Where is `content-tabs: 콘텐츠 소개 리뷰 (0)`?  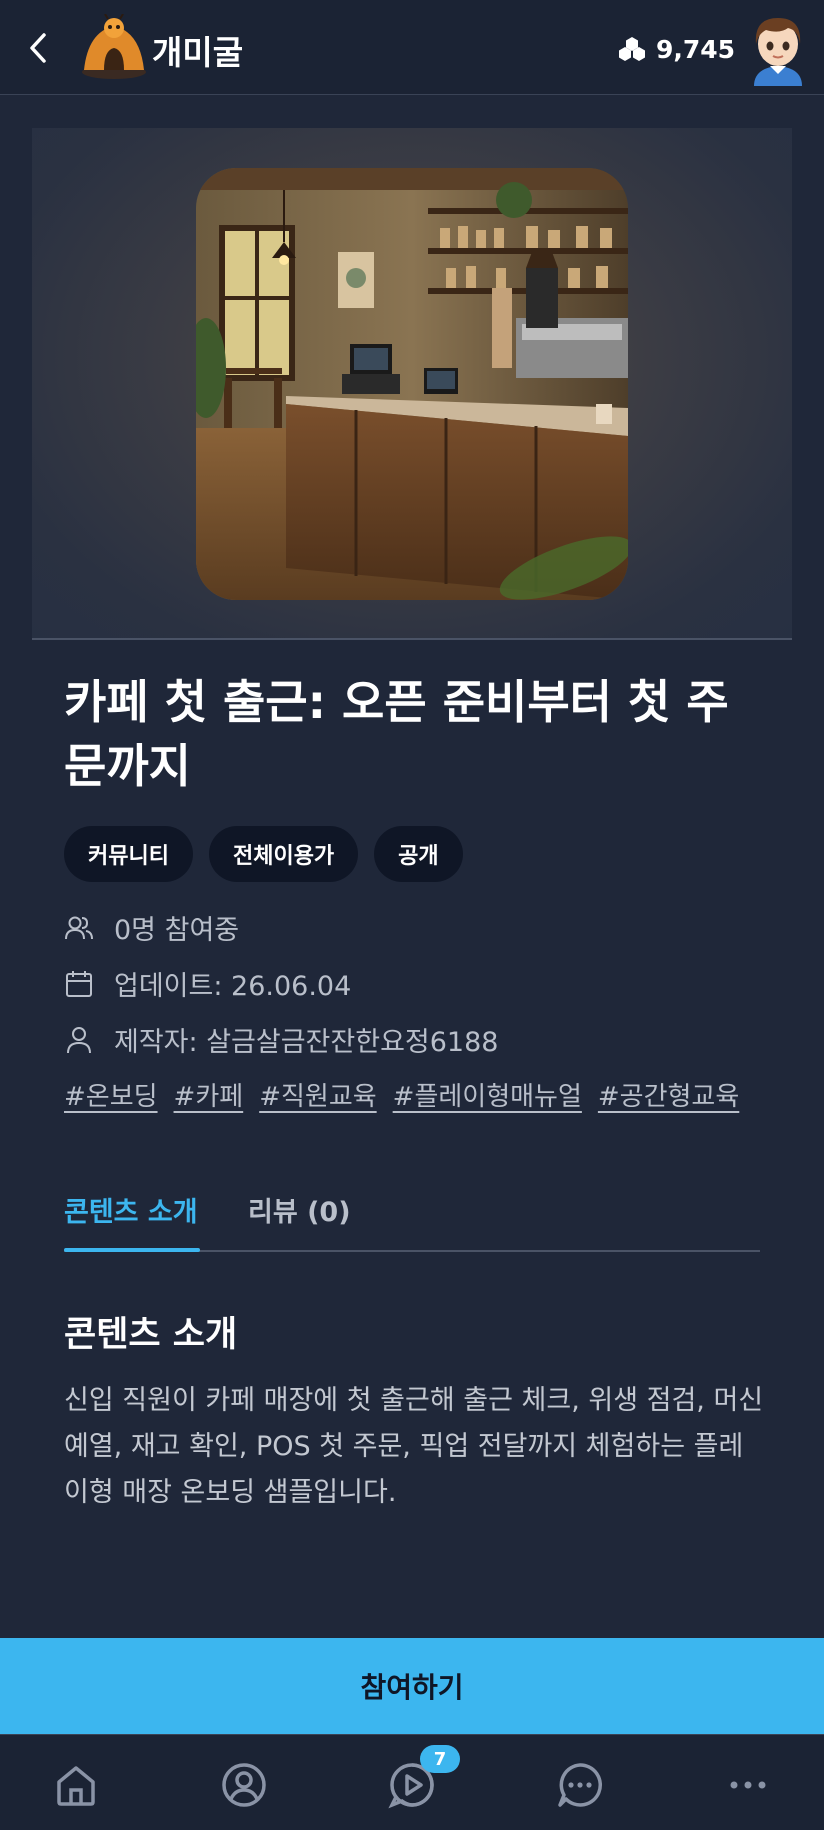
content-tabs: 콘텐츠 소개 리뷰 (0) is located at coordinates (412, 1216).